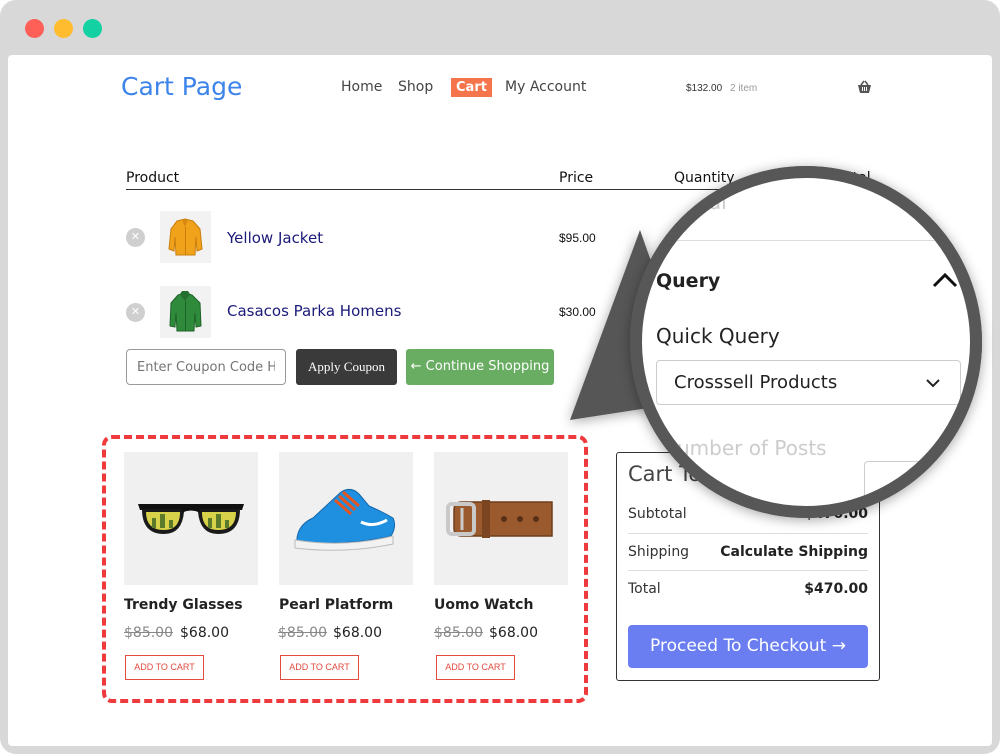  Describe the element at coordinates (185, 312) in the screenshot. I see `green-parka-image` at that location.